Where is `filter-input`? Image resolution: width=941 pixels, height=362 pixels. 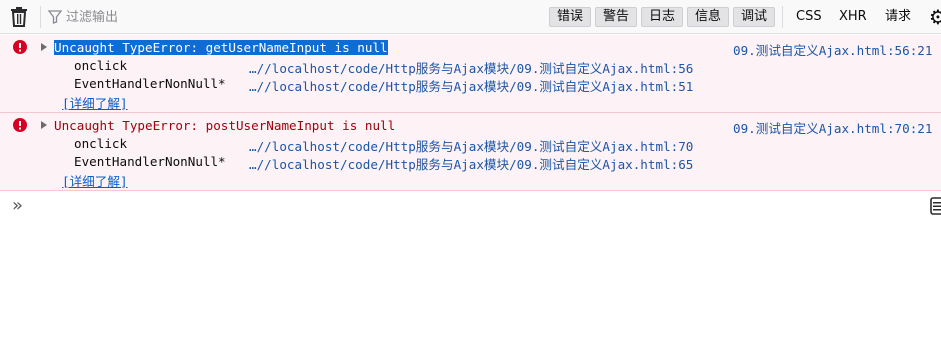
filter-input is located at coordinates (276, 17).